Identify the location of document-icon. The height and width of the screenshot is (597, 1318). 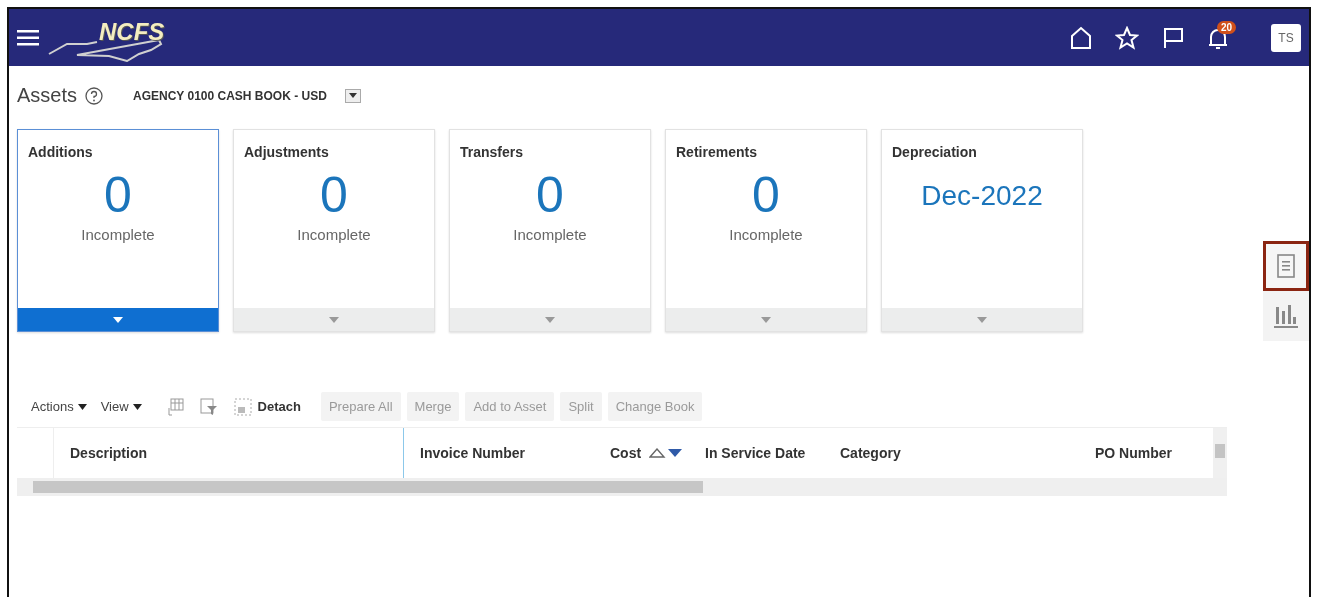
(1286, 266).